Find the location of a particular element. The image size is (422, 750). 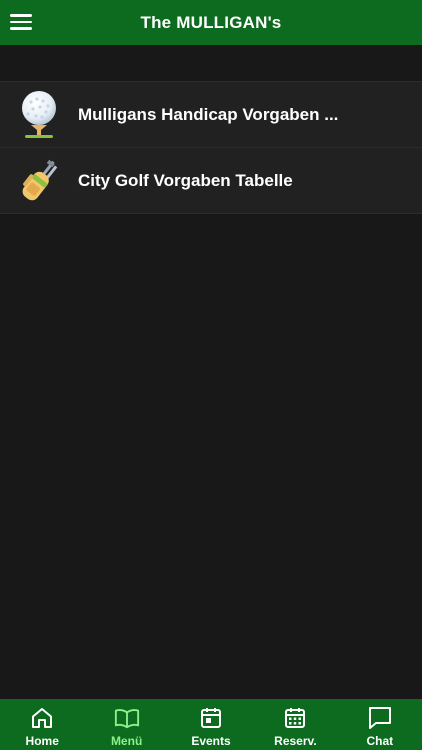

calendar-grid-icon is located at coordinates (295, 718).